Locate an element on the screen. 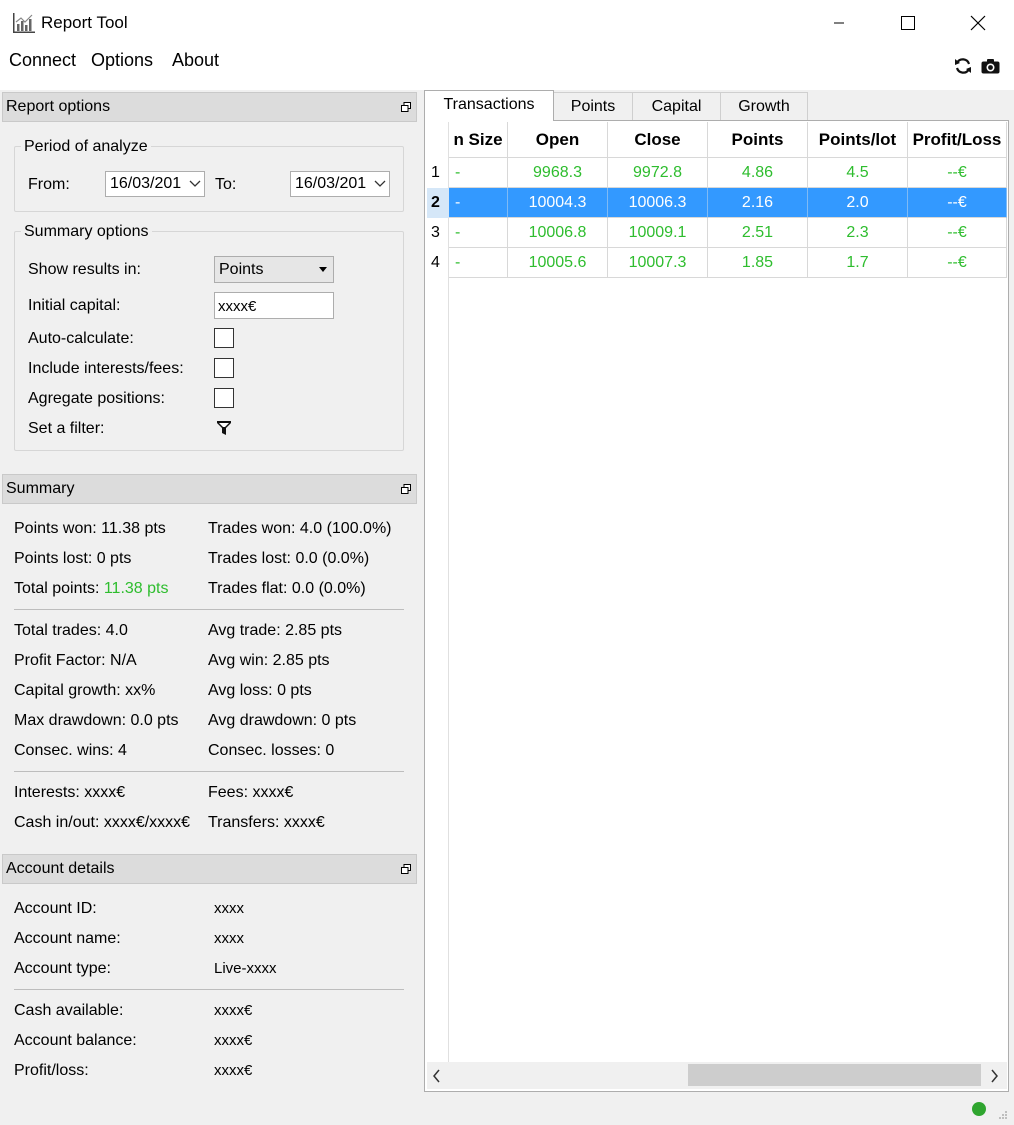 This screenshot has height=1125, width=1014. account-type-value: Live-xxxx is located at coordinates (245, 968).